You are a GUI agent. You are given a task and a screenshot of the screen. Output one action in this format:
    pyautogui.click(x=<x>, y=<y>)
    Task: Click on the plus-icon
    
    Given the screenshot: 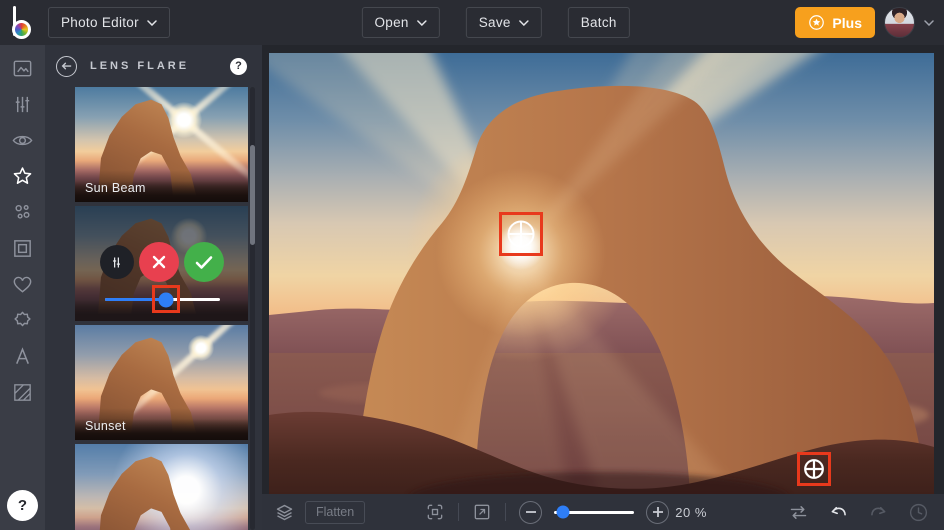 What is the action you would take?
    pyautogui.click(x=657, y=512)
    